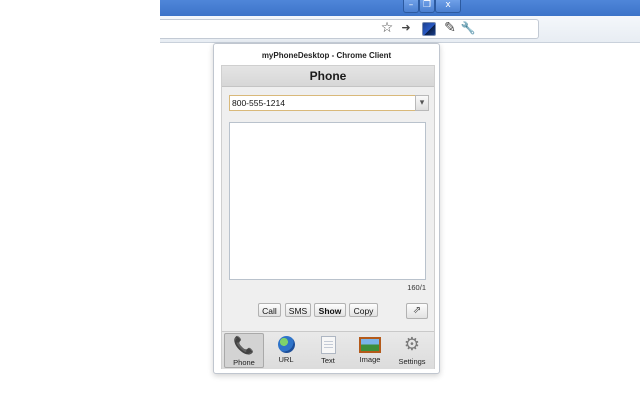  I want to click on show-button: Show, so click(330, 310).